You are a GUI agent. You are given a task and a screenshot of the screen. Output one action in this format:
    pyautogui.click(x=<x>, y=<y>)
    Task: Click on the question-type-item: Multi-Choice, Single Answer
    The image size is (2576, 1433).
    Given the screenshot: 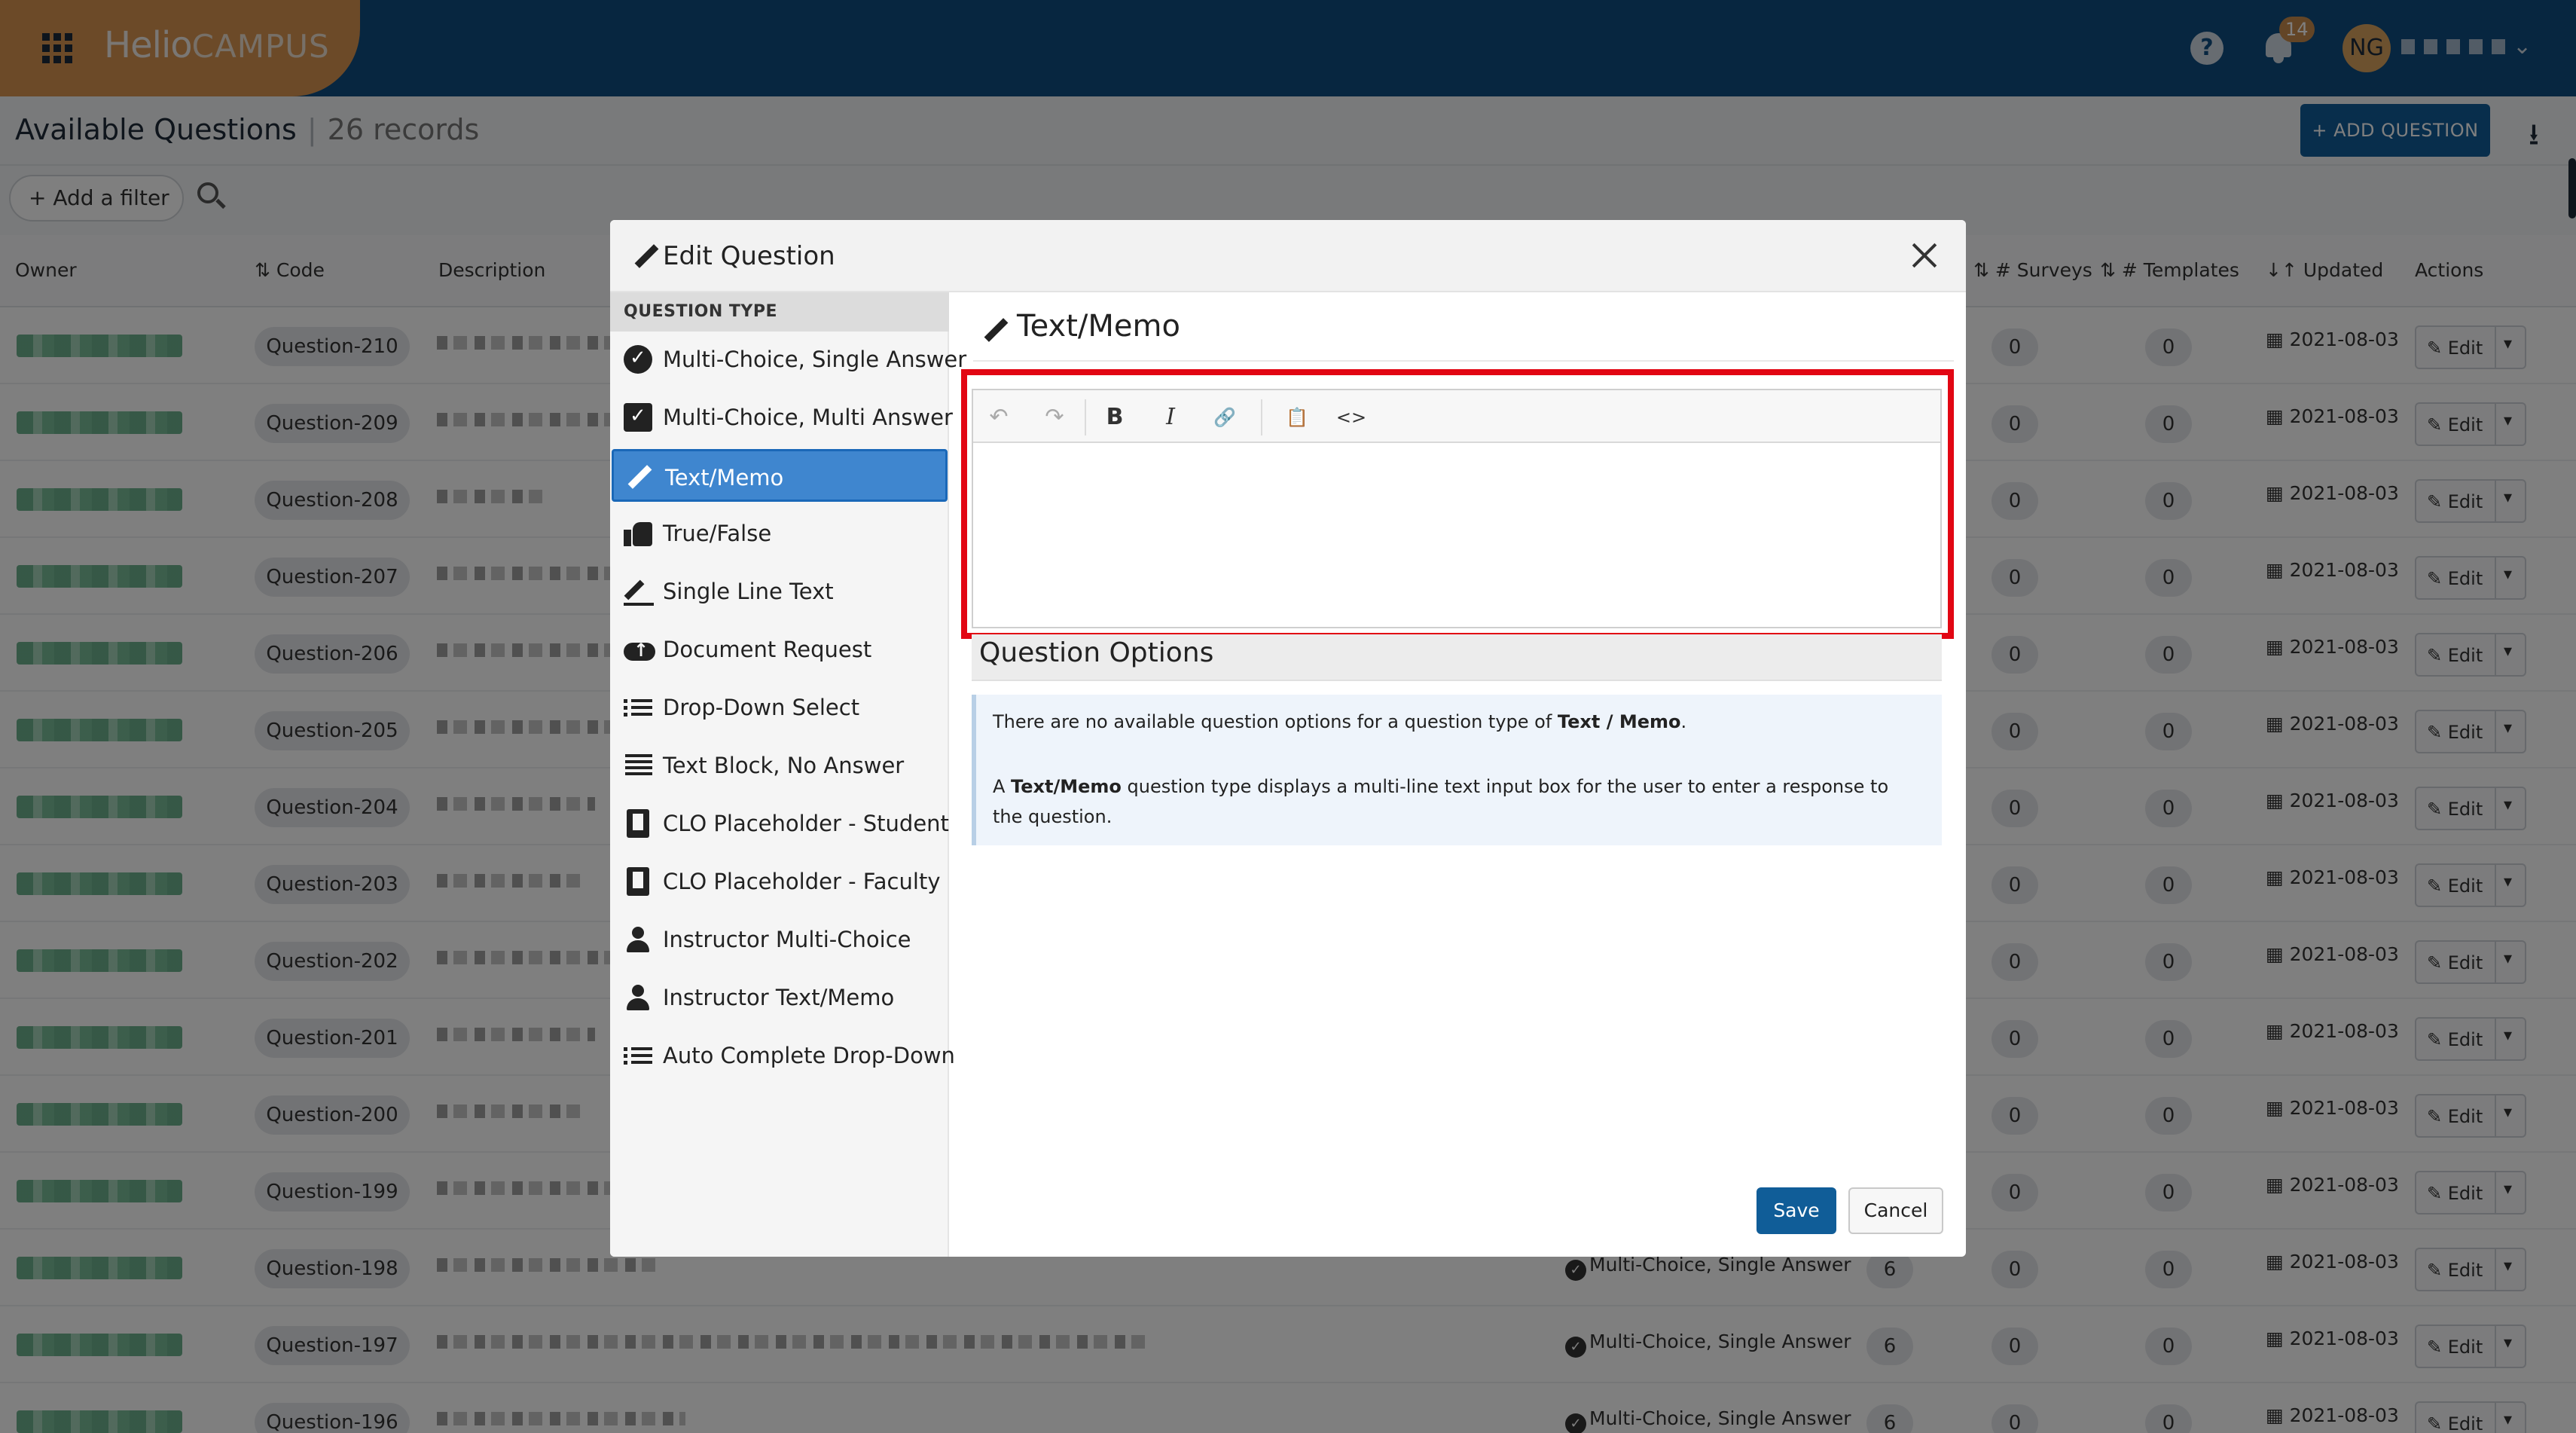 What is the action you would take?
    pyautogui.click(x=789, y=359)
    